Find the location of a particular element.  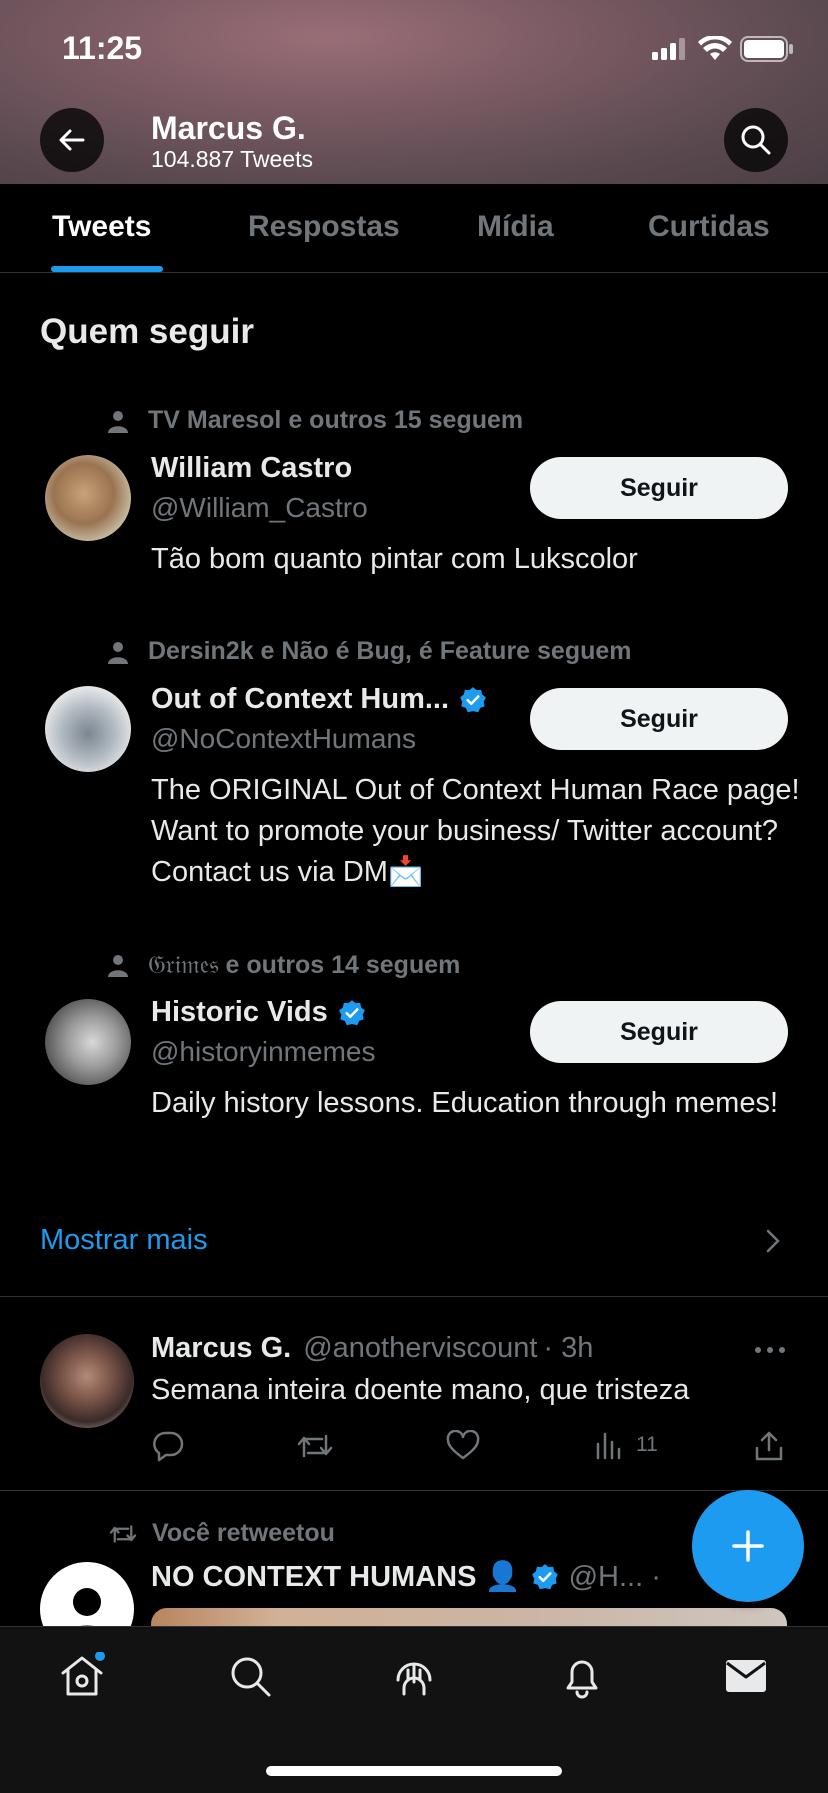

share-button is located at coordinates (769, 1446).